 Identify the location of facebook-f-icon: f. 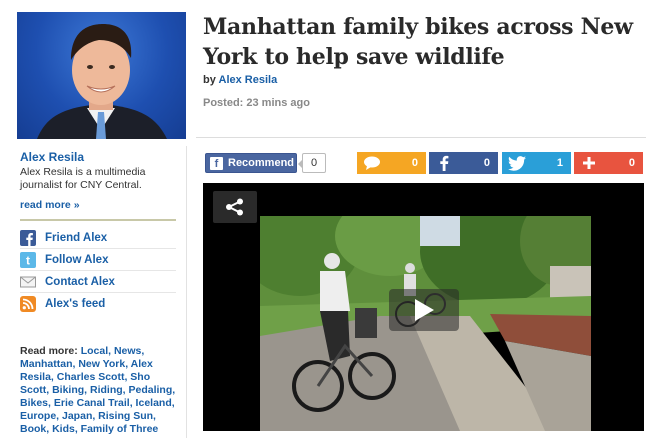
(216, 163).